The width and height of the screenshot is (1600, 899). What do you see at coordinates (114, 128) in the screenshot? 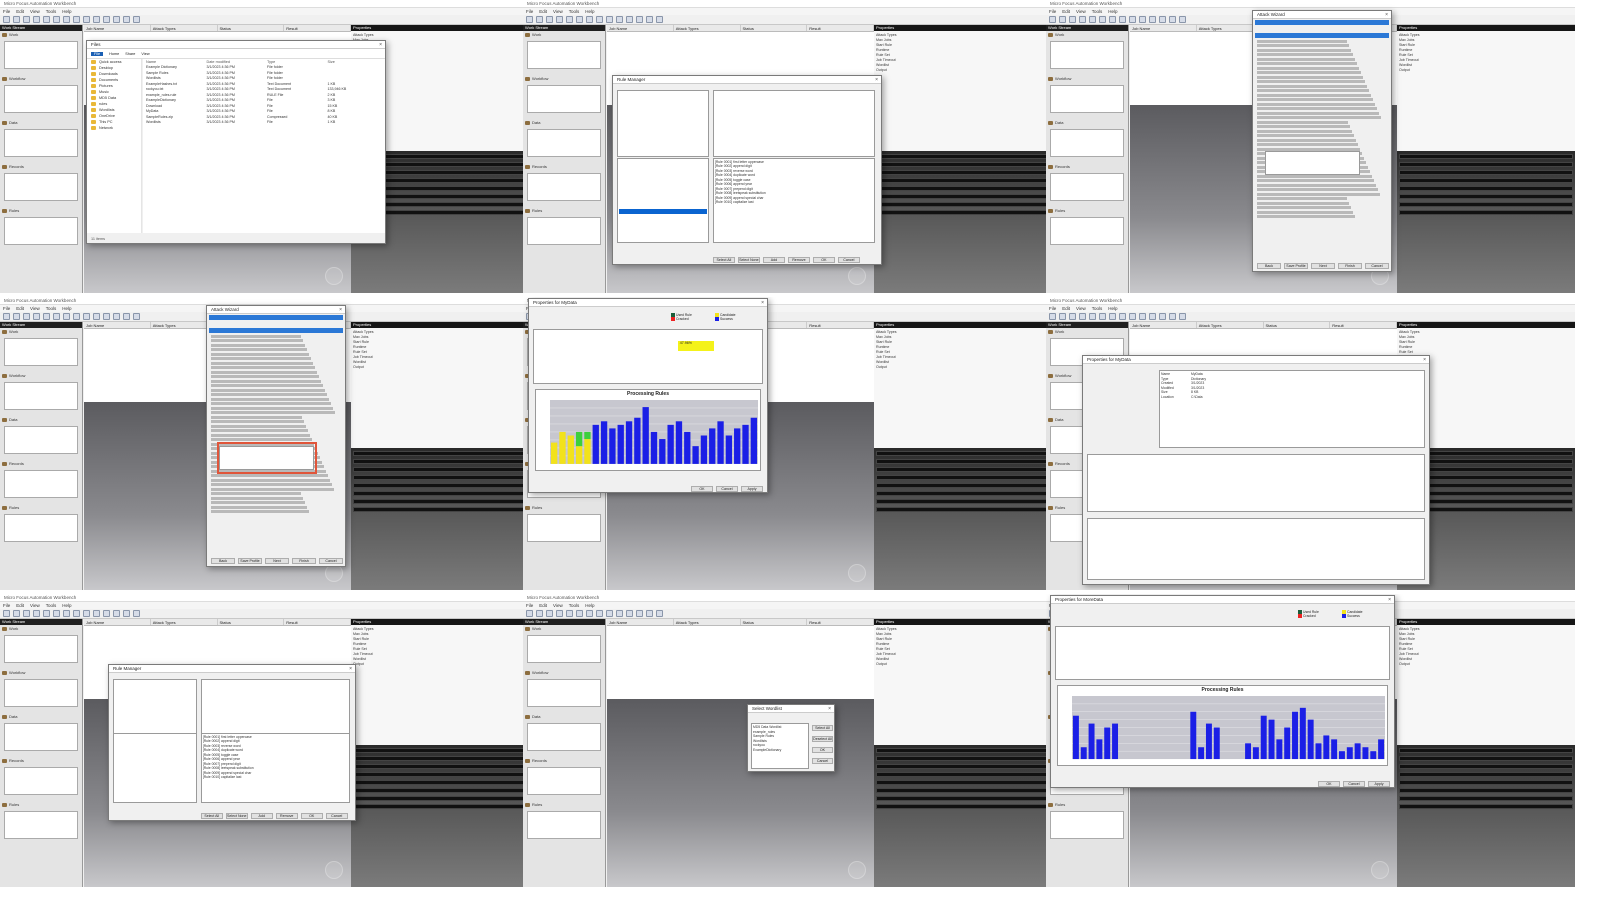
I see `nav-item: Network` at bounding box center [114, 128].